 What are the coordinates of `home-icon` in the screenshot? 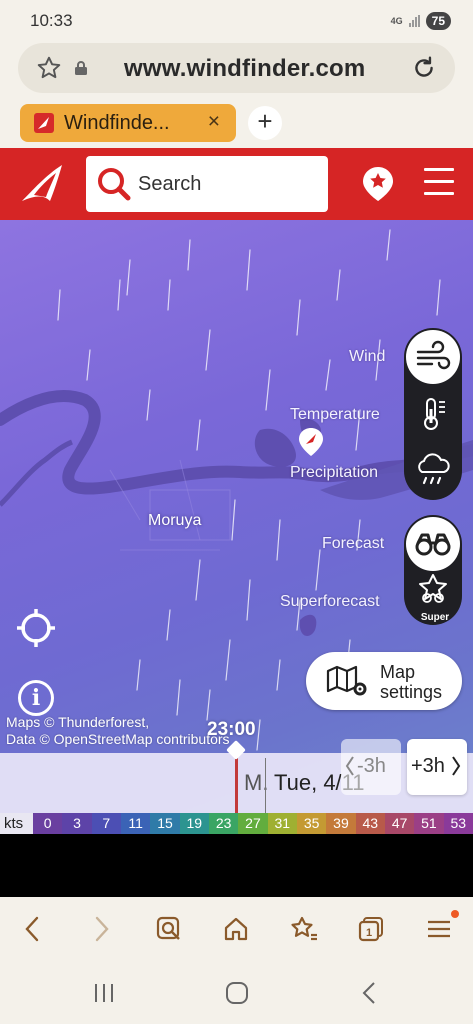 It's located at (236, 931).